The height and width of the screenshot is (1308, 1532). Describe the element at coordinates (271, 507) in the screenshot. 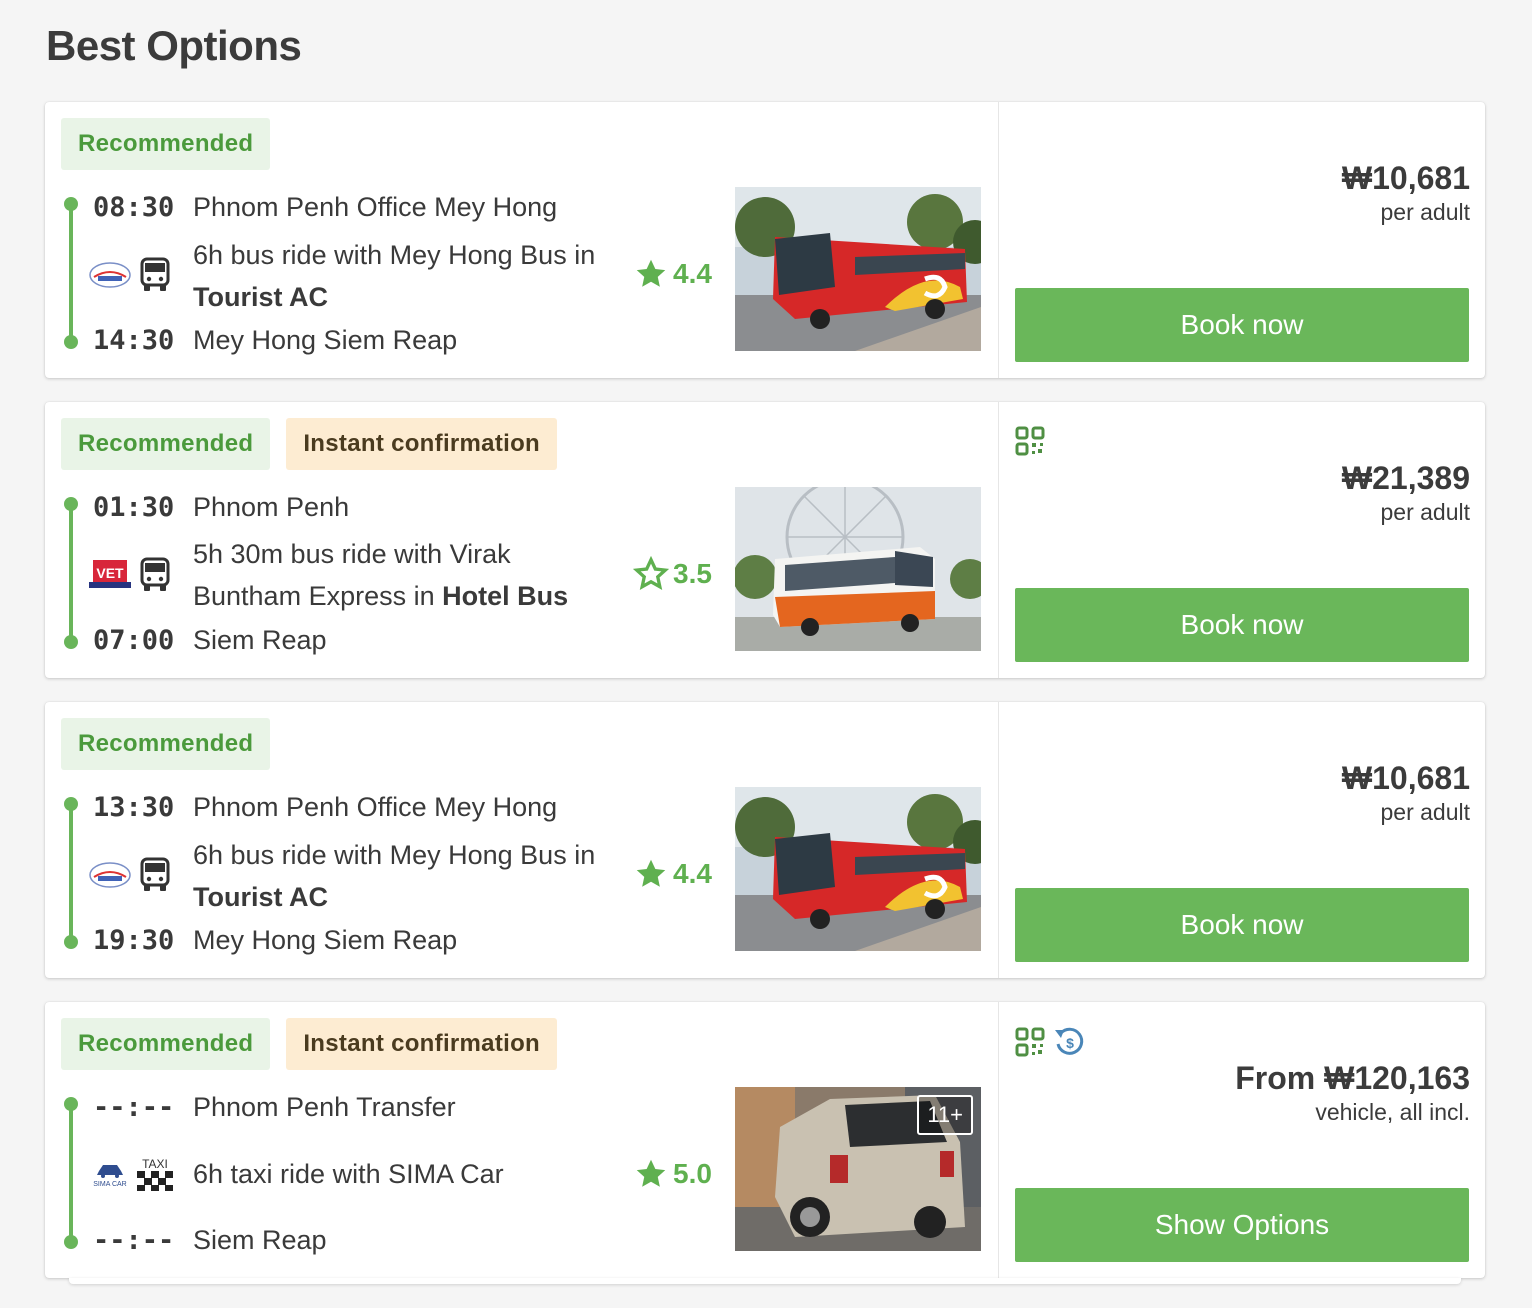

I see `departure-place: Phnom Penh` at that location.